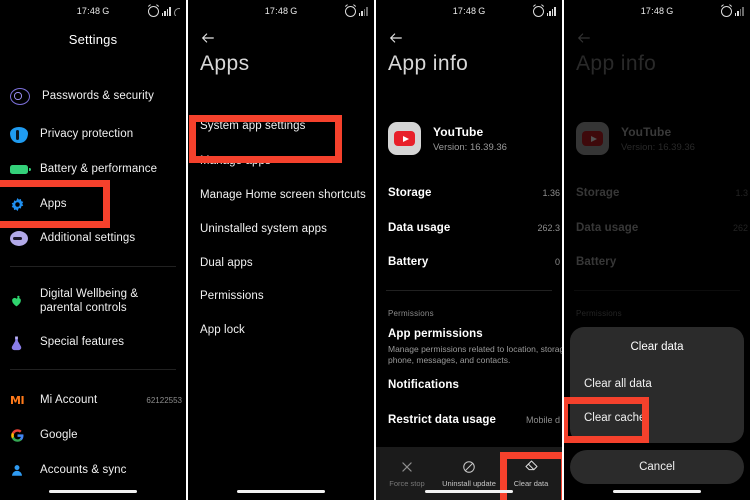 The height and width of the screenshot is (500, 750). Describe the element at coordinates (19, 435) in the screenshot. I see `google-logo-icon` at that location.